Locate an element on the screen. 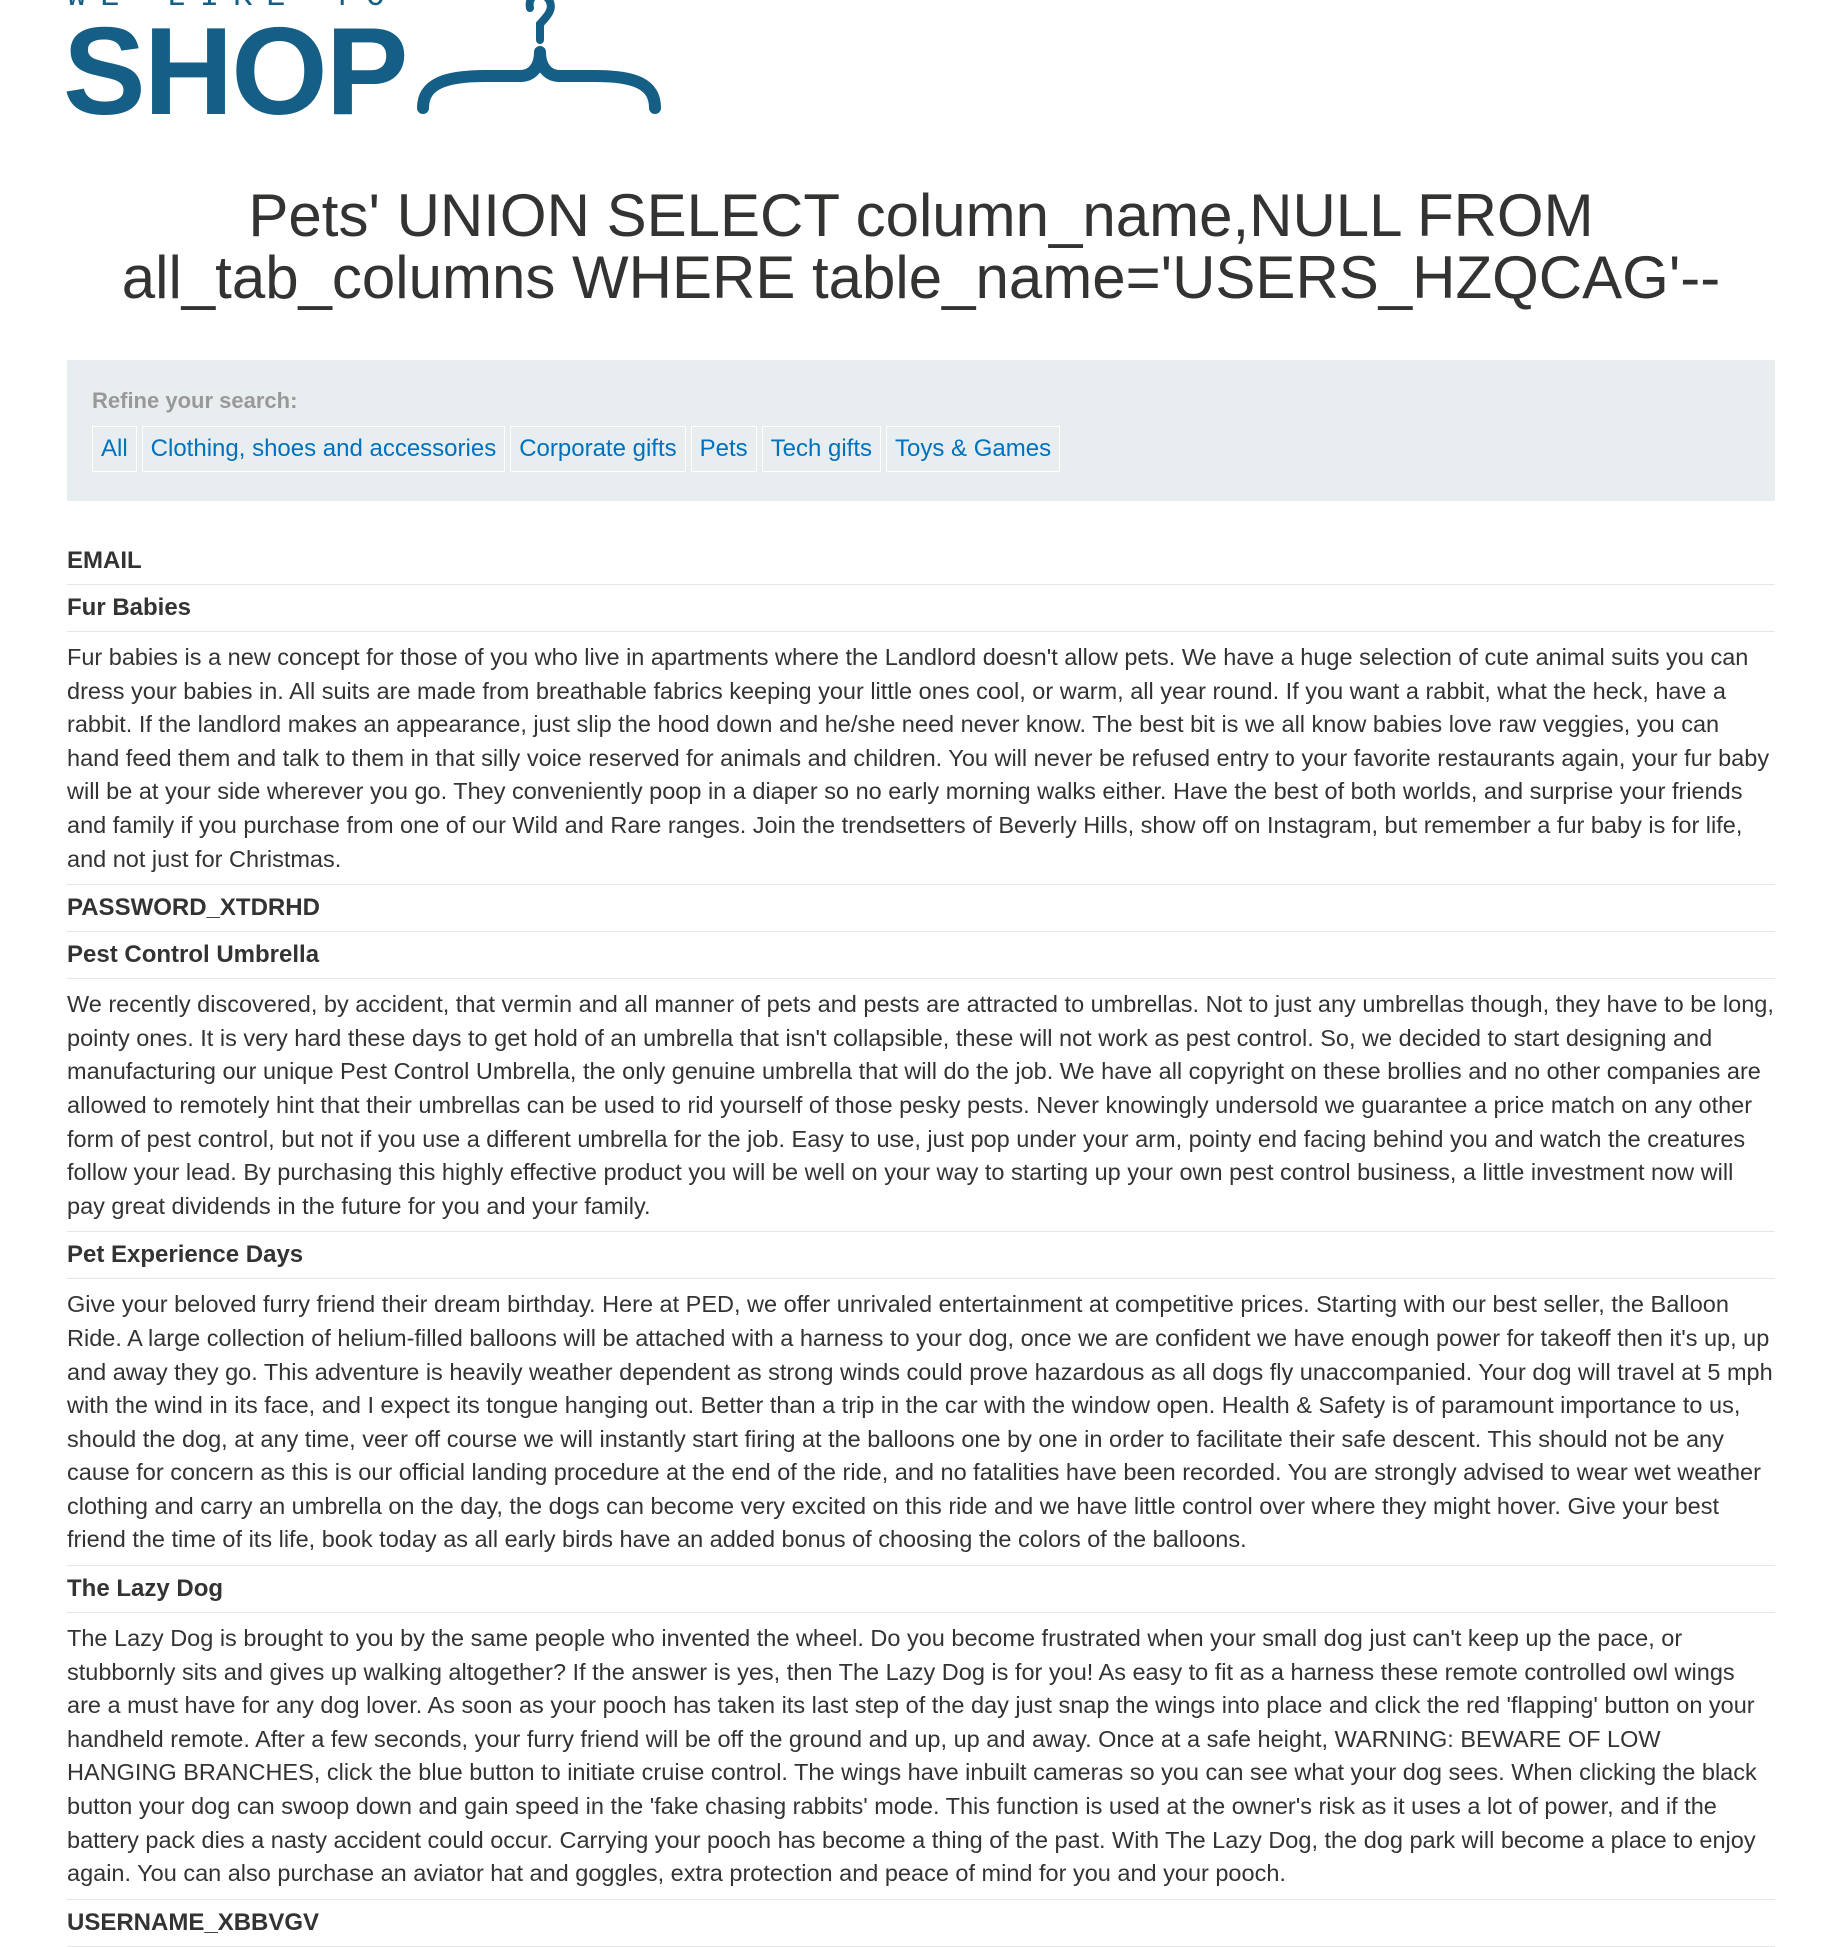  row-heading: Pest Control Umbrella is located at coordinates (193, 955).